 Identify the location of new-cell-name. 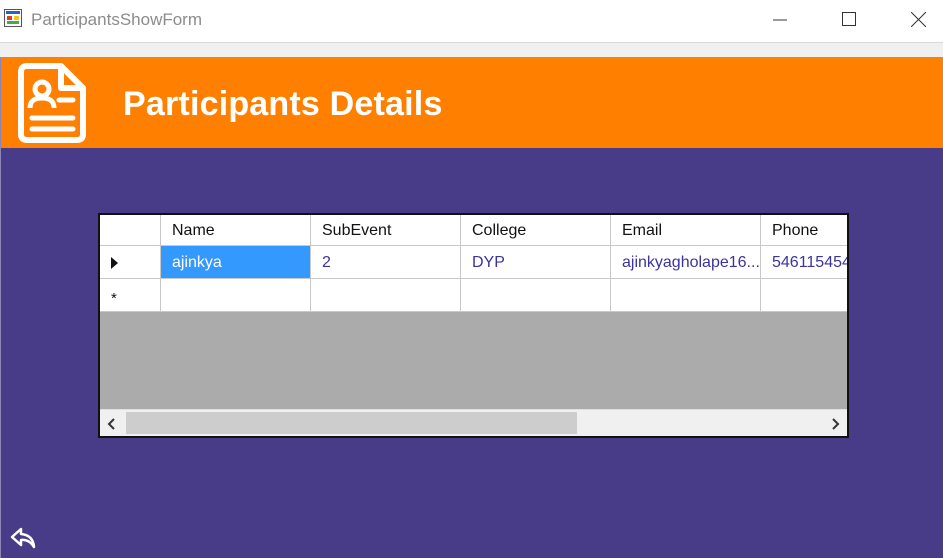
(236, 295).